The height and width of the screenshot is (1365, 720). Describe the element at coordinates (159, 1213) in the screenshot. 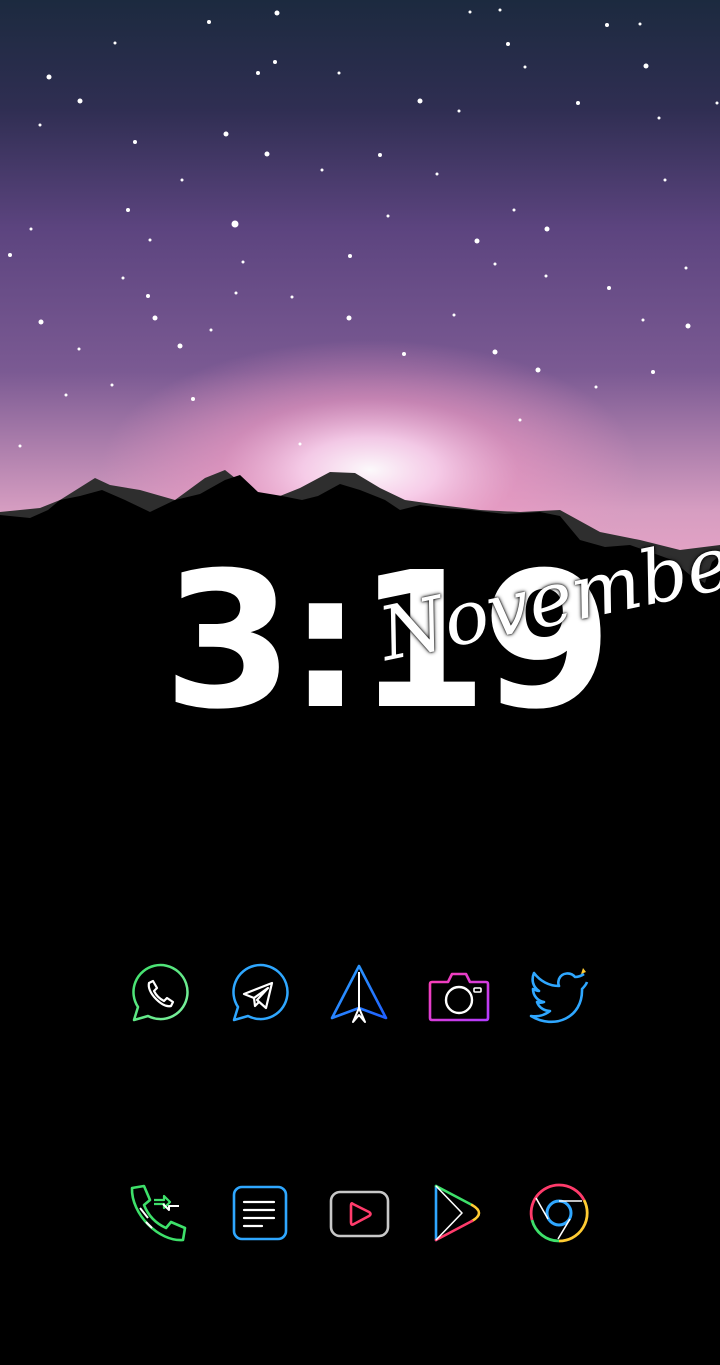

I see `phone-dialer-icon` at that location.